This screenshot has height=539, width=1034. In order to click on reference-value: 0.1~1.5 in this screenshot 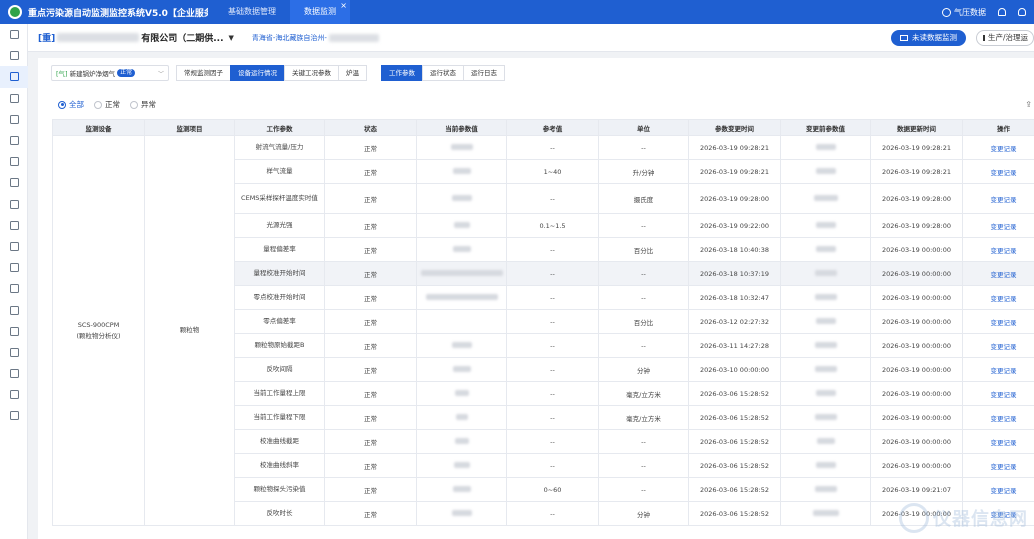, I will do `click(552, 225)`.